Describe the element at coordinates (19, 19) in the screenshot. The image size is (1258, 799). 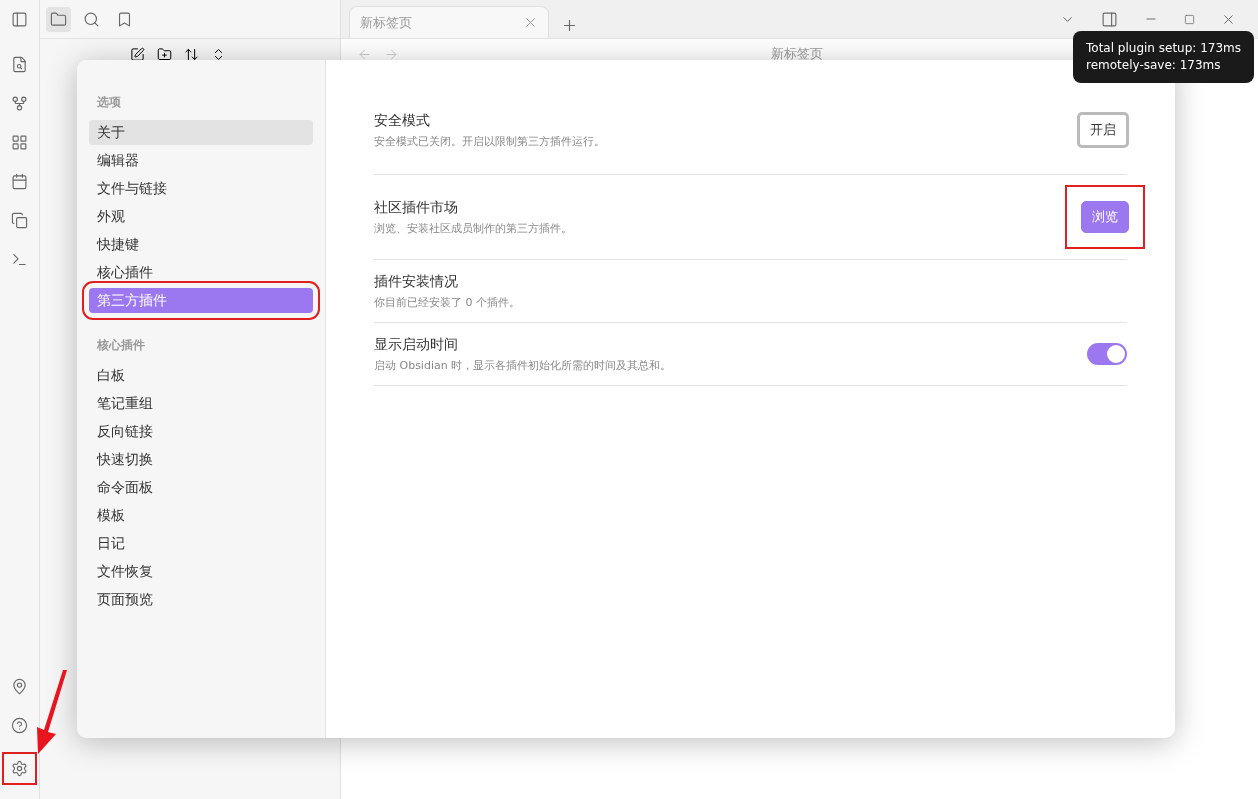
I see `panel-left-icon` at that location.